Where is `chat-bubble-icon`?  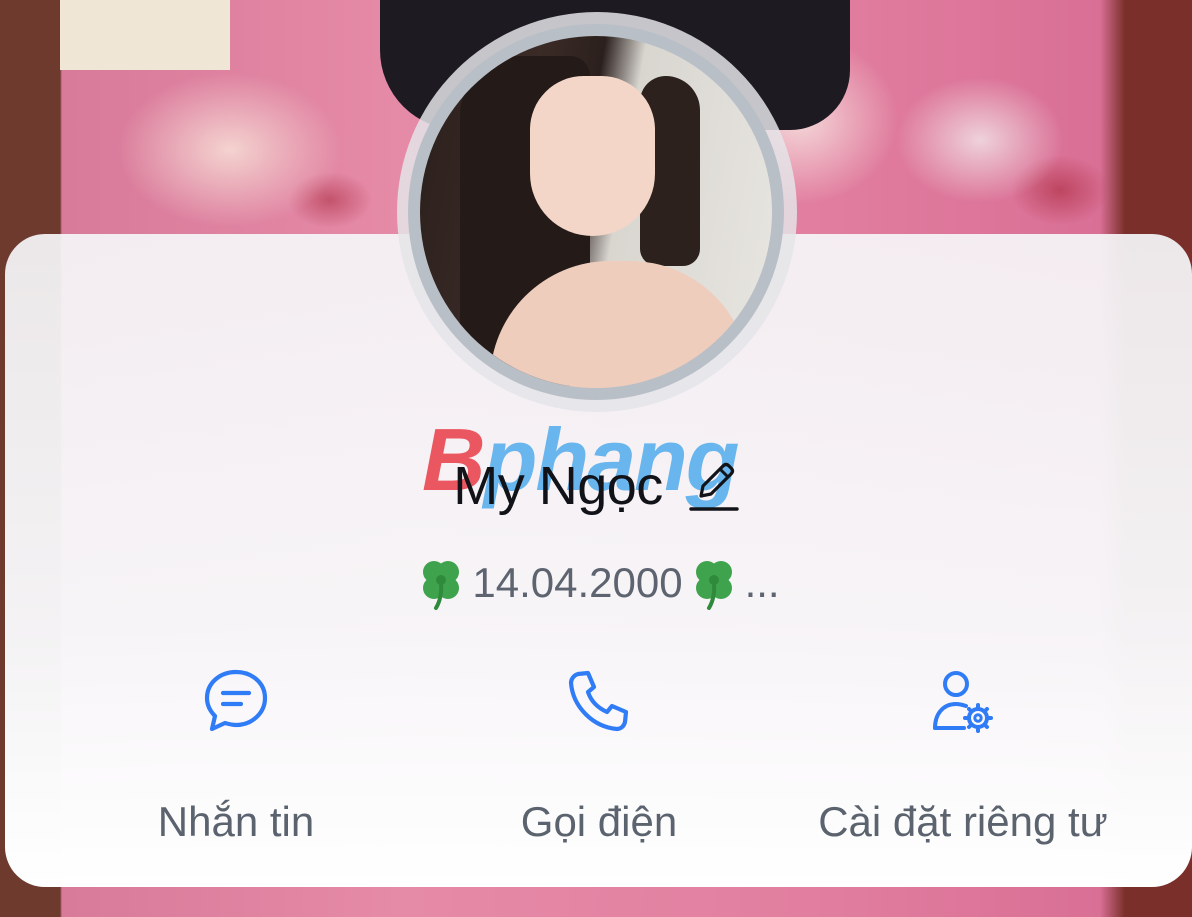
chat-bubble-icon is located at coordinates (236, 700).